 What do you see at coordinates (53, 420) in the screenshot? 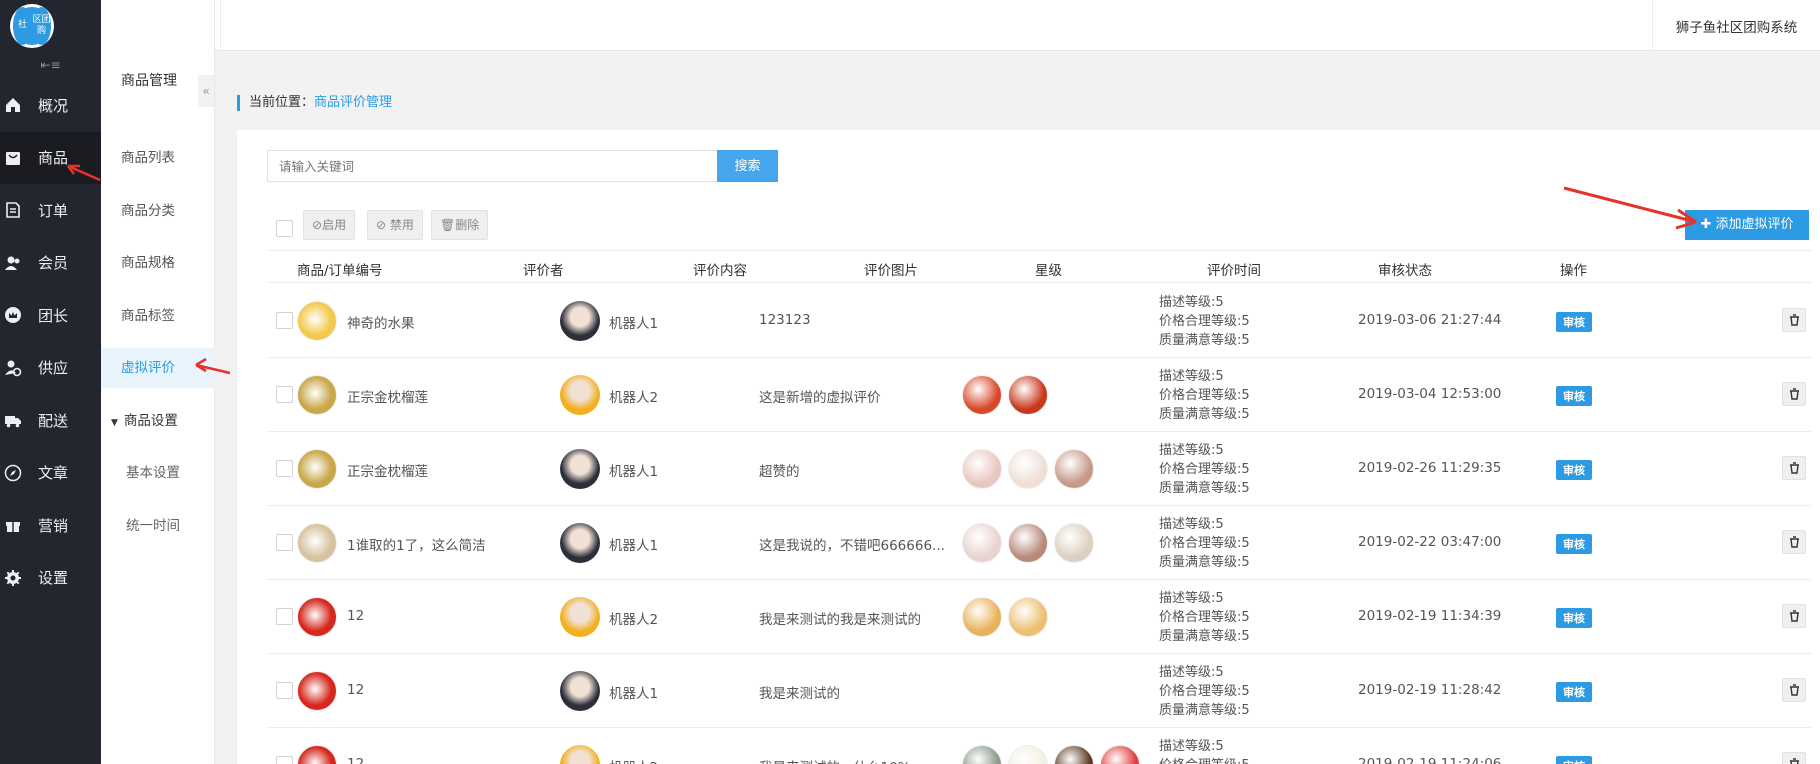
I see `nav-item-label: 配送` at bounding box center [53, 420].